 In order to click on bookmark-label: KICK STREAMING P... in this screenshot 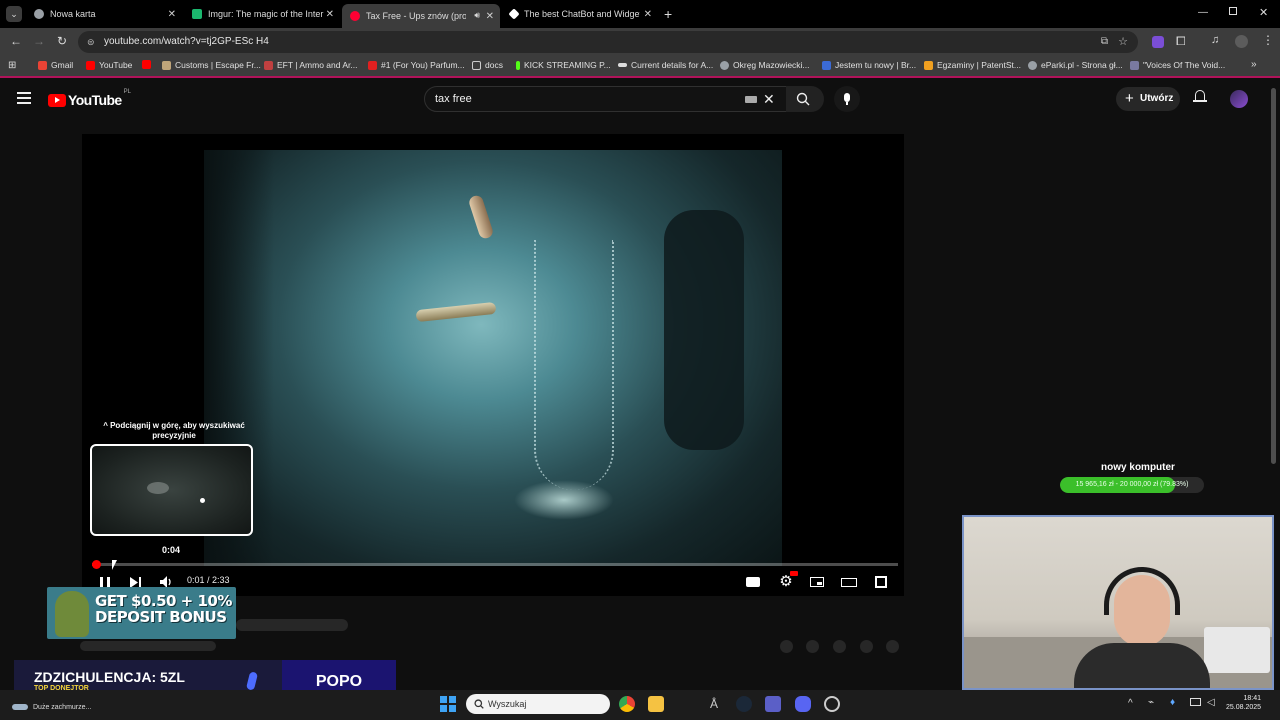, I will do `click(567, 65)`.